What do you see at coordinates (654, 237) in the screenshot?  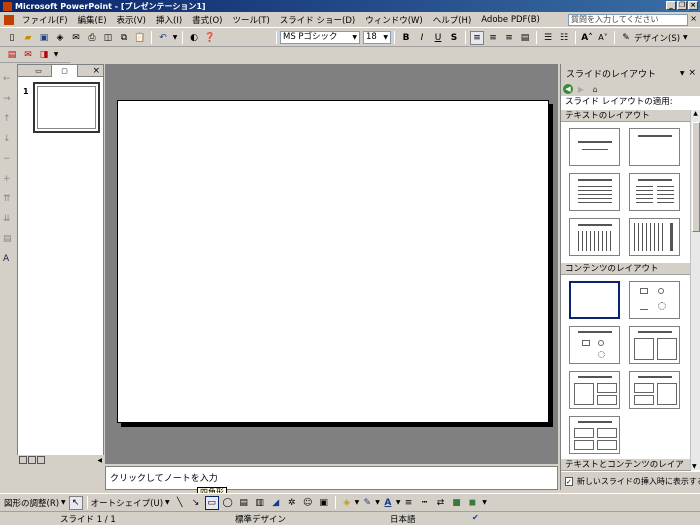 I see `layout-vertical-title-text` at bounding box center [654, 237].